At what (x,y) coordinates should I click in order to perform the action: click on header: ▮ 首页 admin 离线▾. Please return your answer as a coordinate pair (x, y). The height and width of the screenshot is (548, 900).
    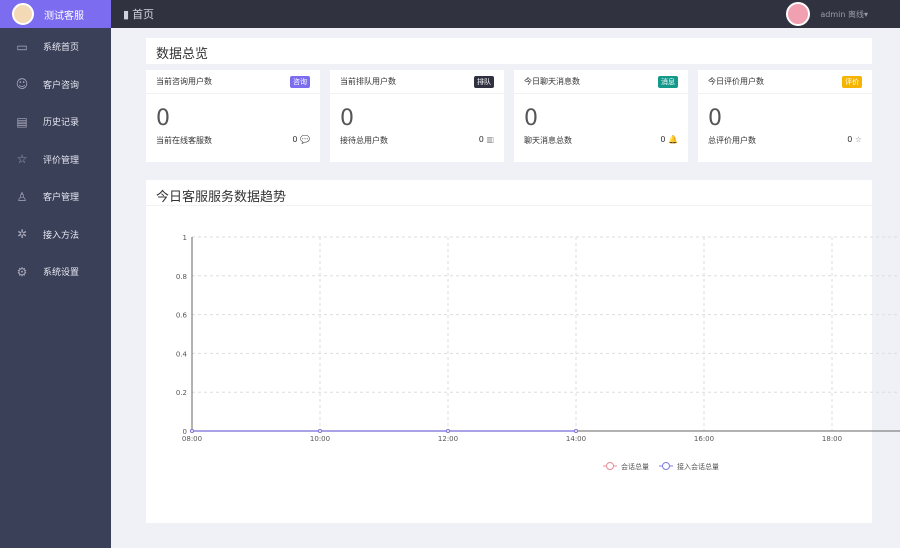
    Looking at the image, I should click on (505, 14).